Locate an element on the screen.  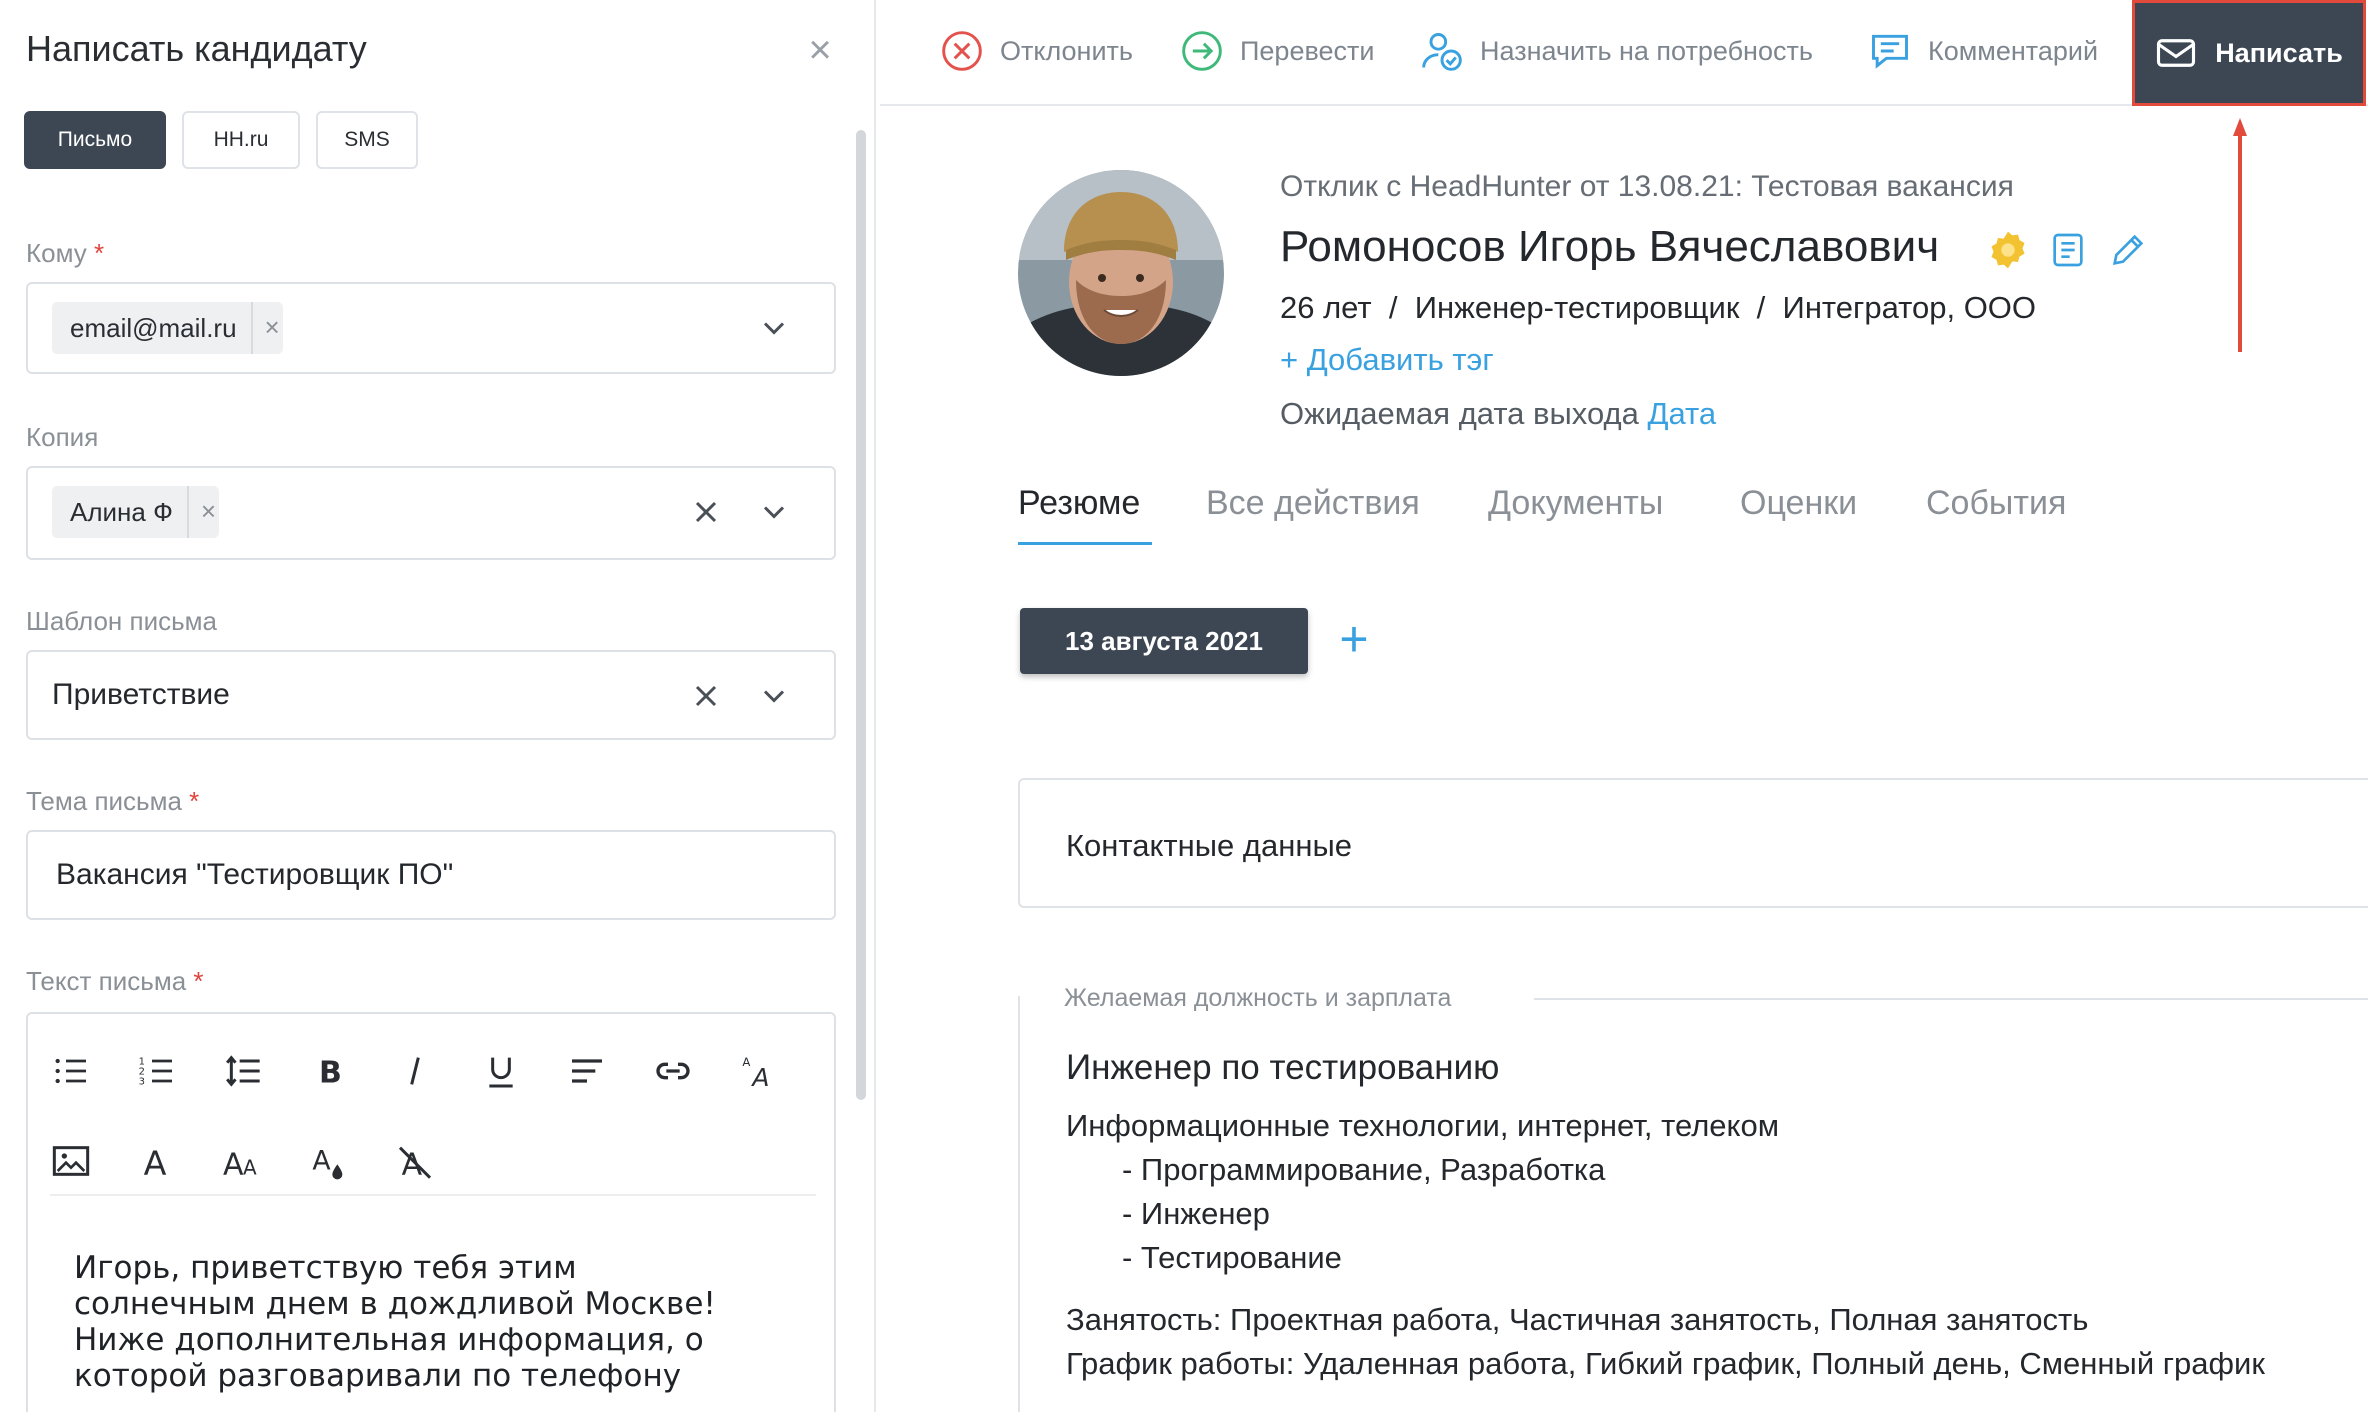
tab-all-actions: Все действия is located at coordinates (1313, 503).